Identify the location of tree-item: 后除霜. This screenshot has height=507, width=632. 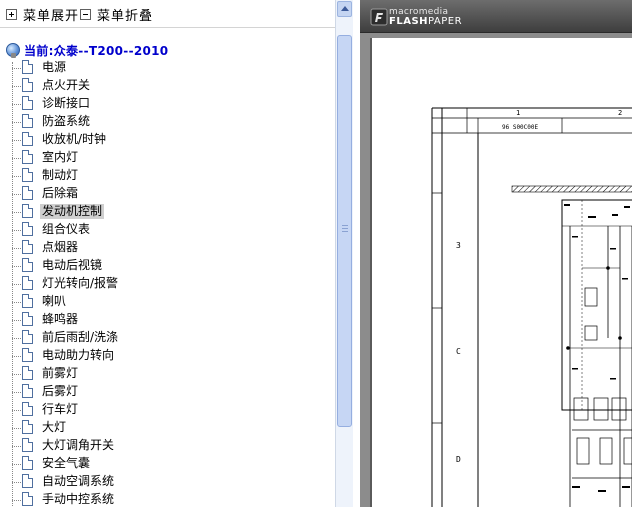
(167, 194).